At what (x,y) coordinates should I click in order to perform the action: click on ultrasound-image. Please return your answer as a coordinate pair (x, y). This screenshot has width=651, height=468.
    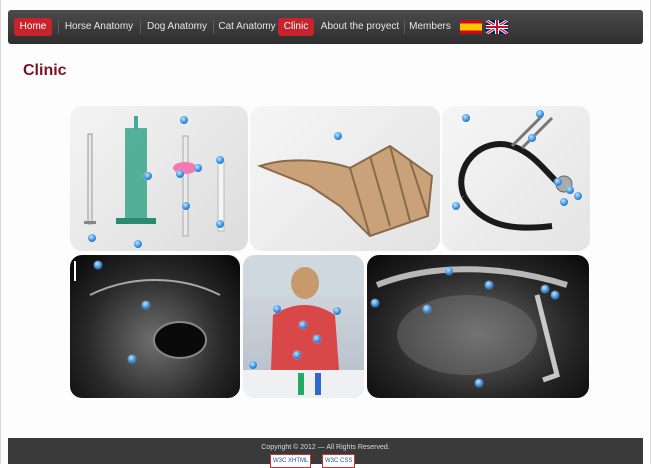
    Looking at the image, I should click on (155, 326).